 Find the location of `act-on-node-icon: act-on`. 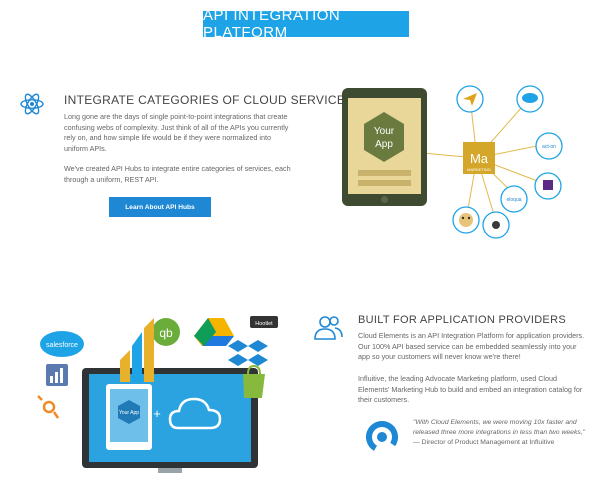

act-on-node-icon: act-on is located at coordinates (549, 146).